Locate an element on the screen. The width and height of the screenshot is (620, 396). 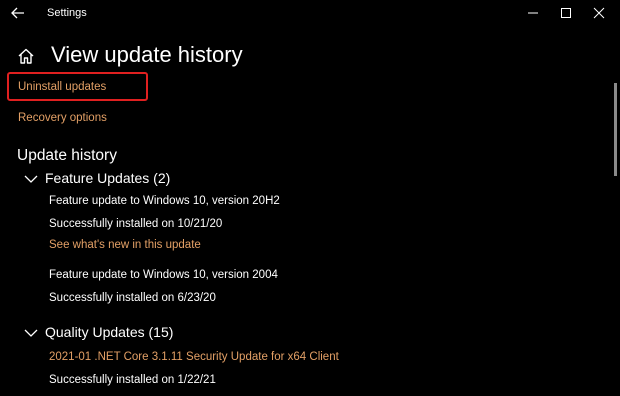
update-status: Successfully installed on 1/22/21 is located at coordinates (132, 380).